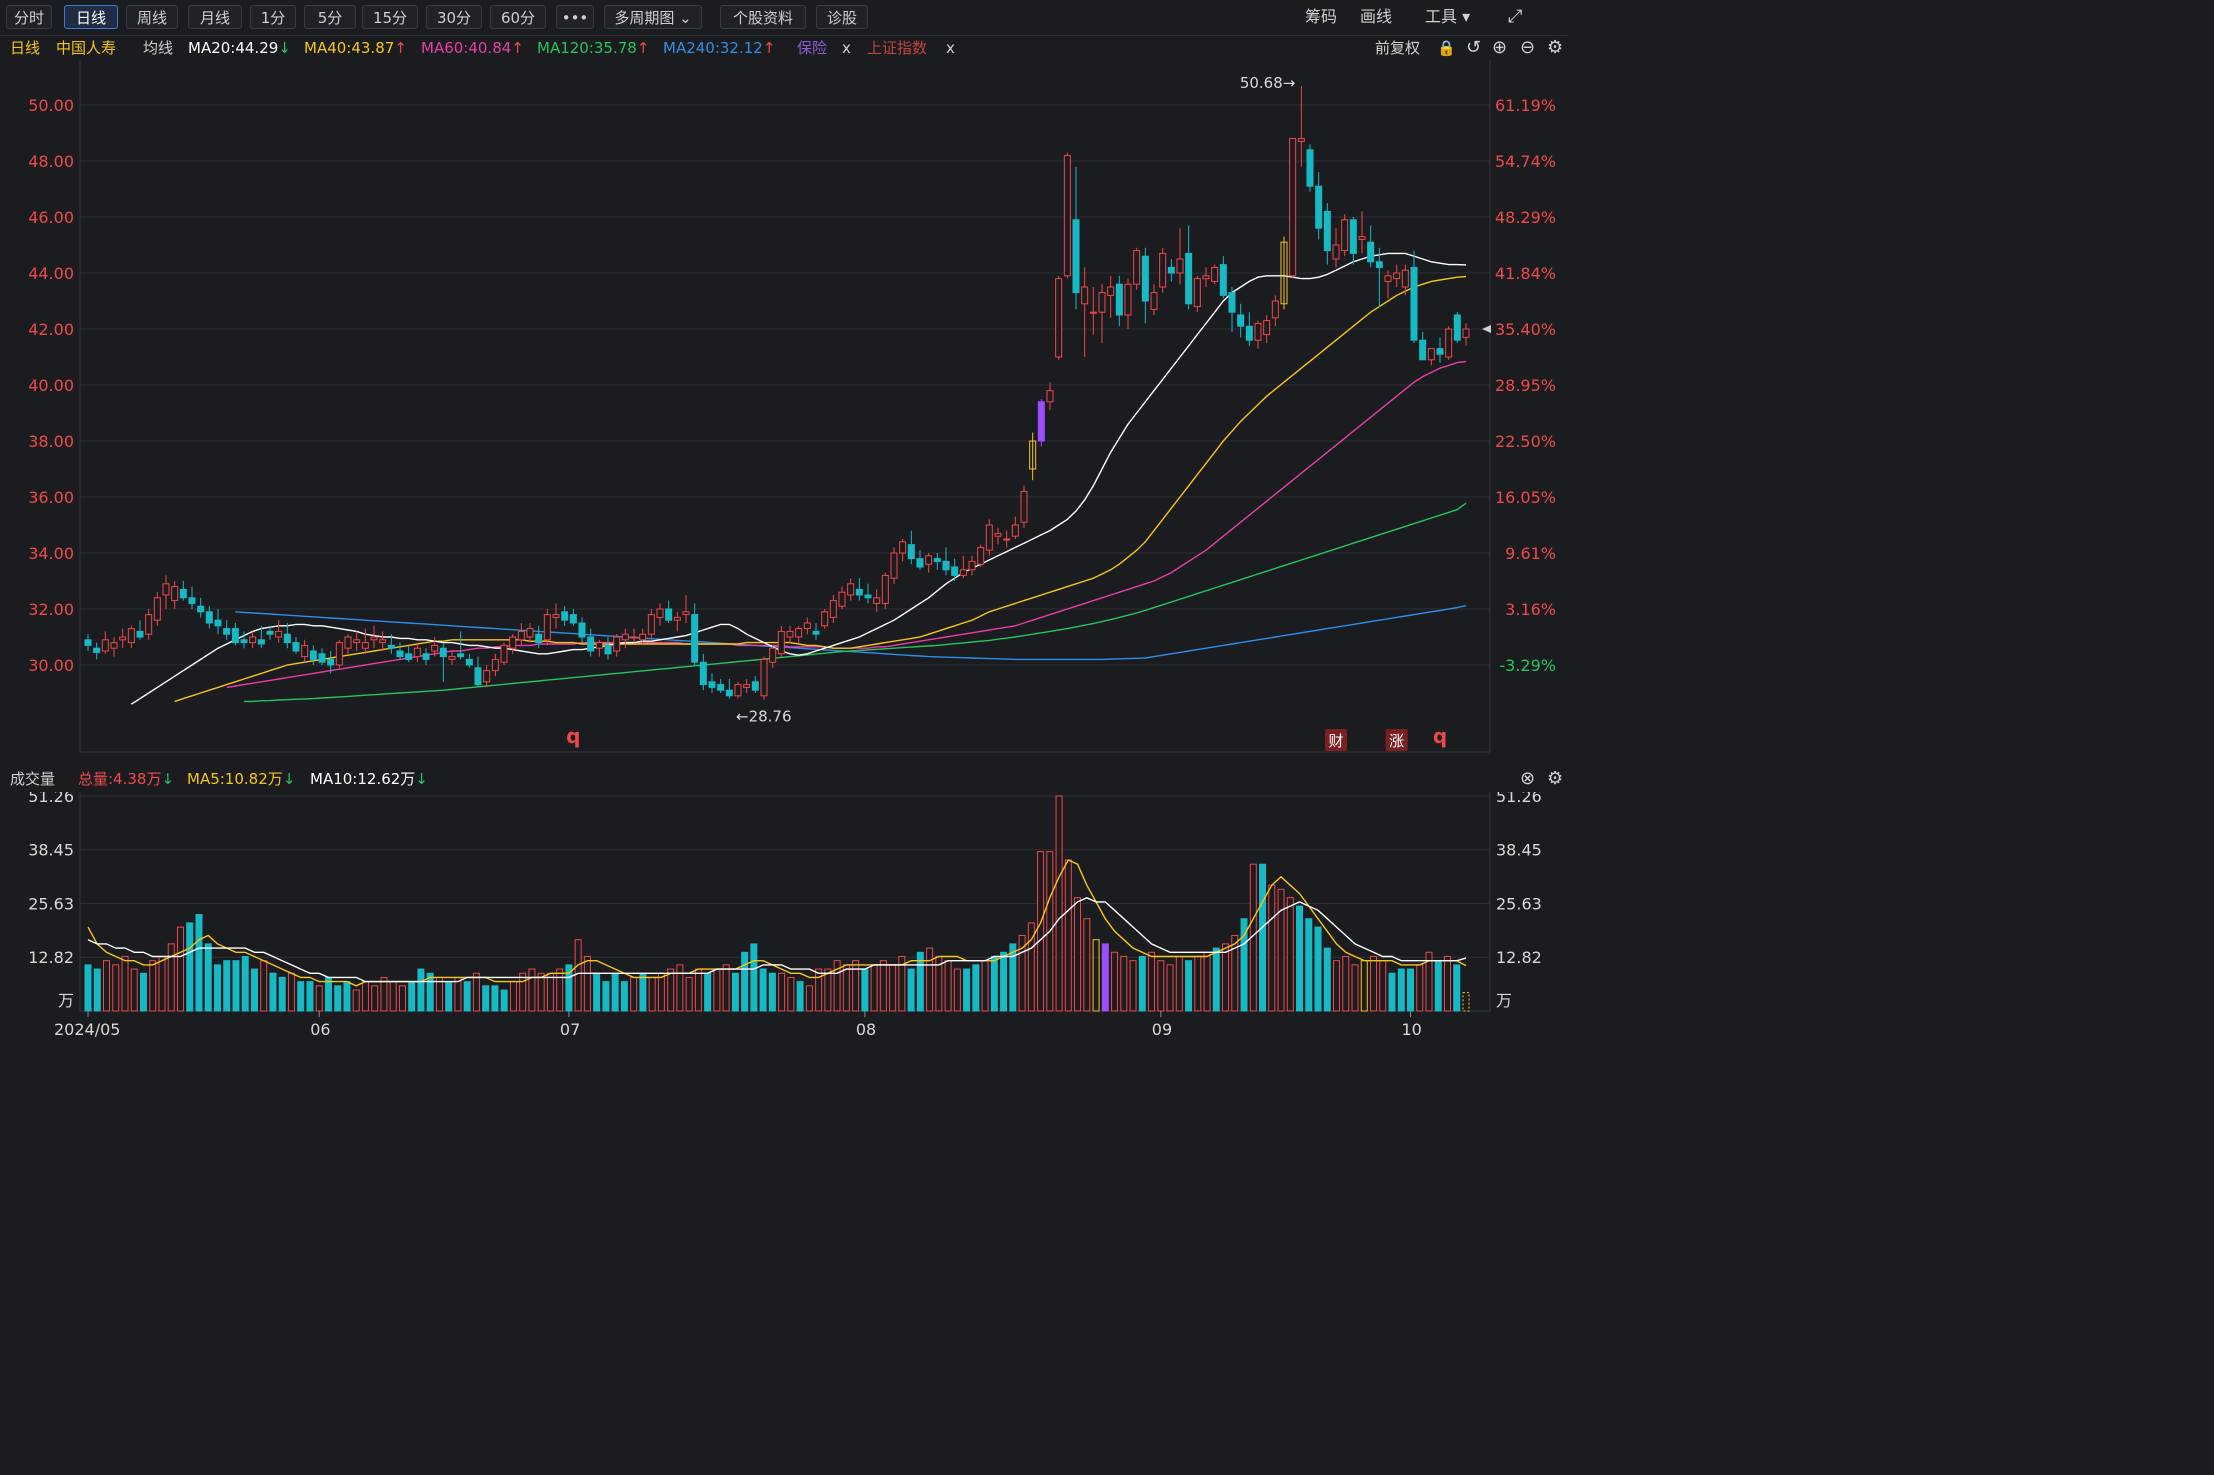 Image resolution: width=2214 pixels, height=1475 pixels. What do you see at coordinates (1527, 48) in the screenshot?
I see `zoom-out-icon: ⊖` at bounding box center [1527, 48].